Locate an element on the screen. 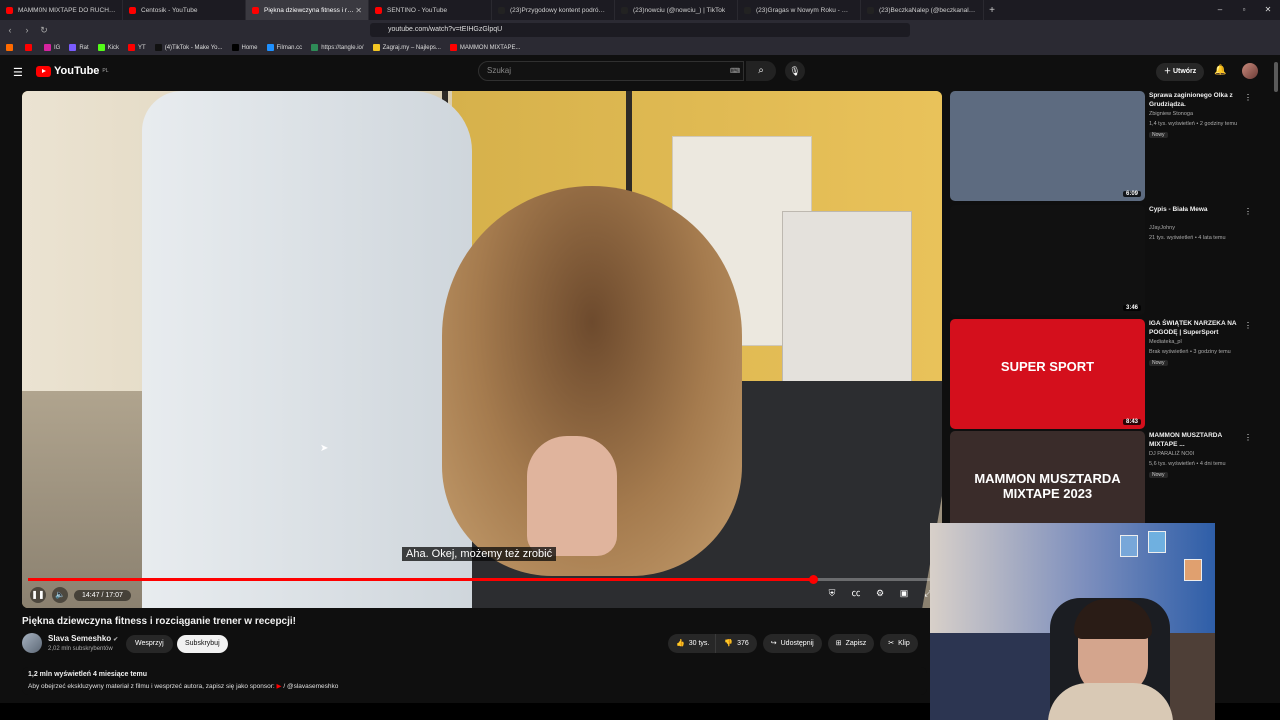  tab-title: (23)Gragas w Nowym Roku - Wesoły is located at coordinates (805, 10).